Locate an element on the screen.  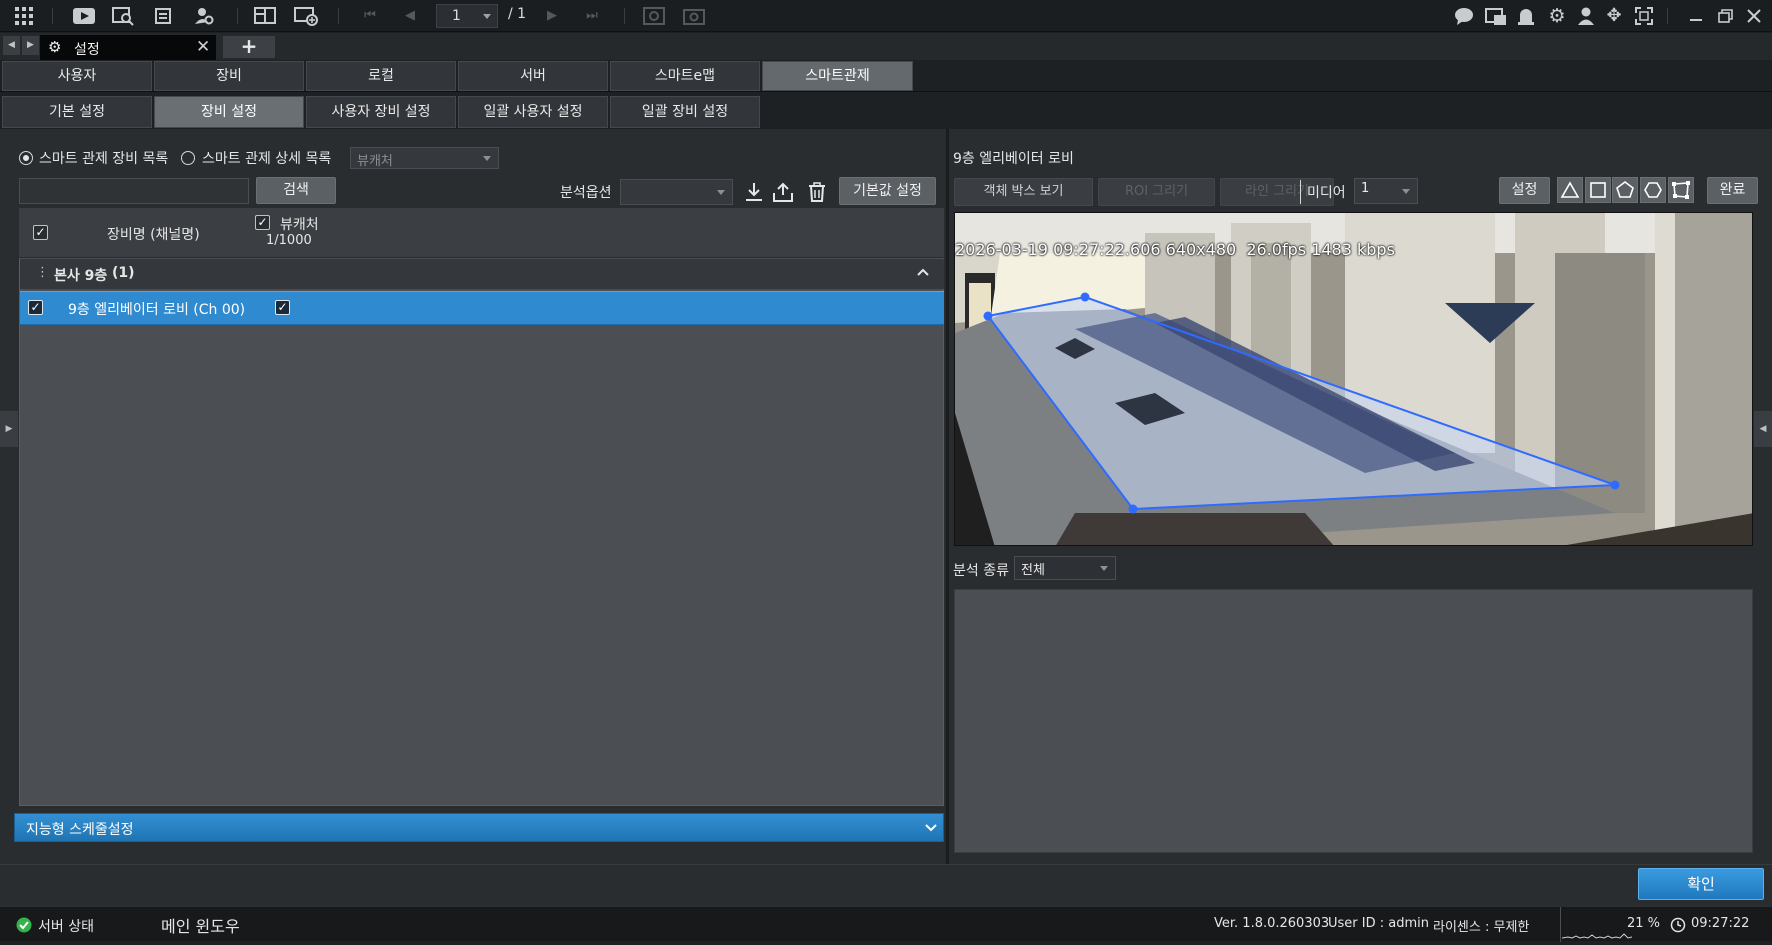
move-icon: ✥ is located at coordinates (1614, 16).